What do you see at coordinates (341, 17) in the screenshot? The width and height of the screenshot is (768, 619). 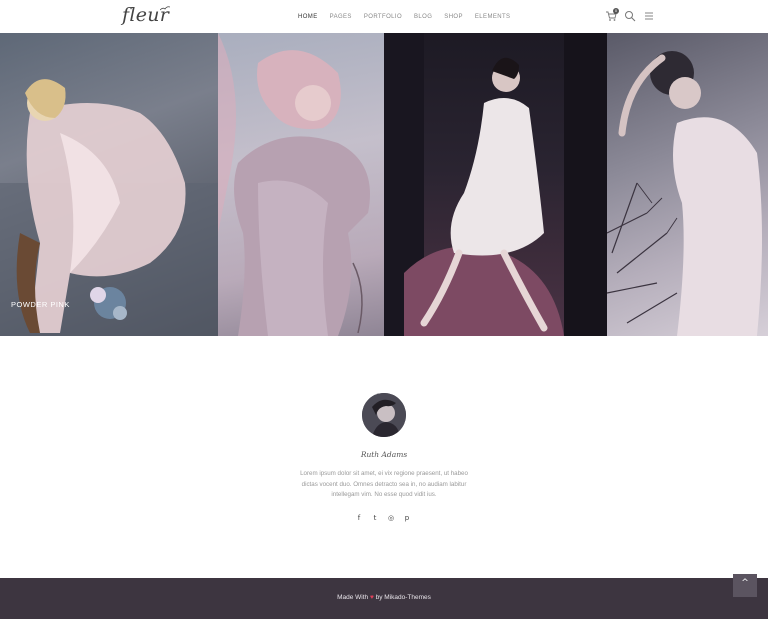 I see `nav-item-pages: PAGES` at bounding box center [341, 17].